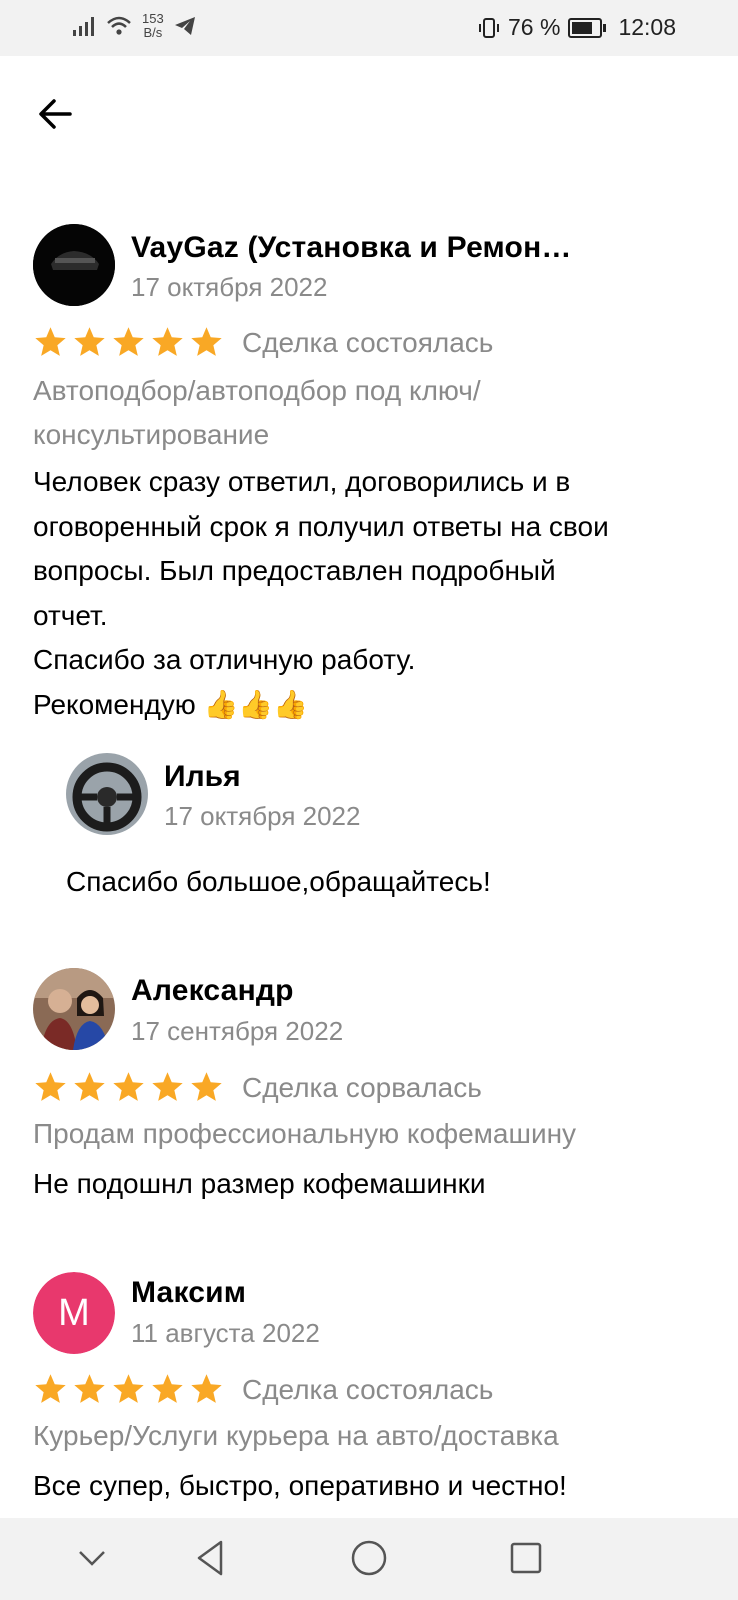  Describe the element at coordinates (225, 1333) in the screenshot. I see `review-date: 11 августа 2022` at that location.